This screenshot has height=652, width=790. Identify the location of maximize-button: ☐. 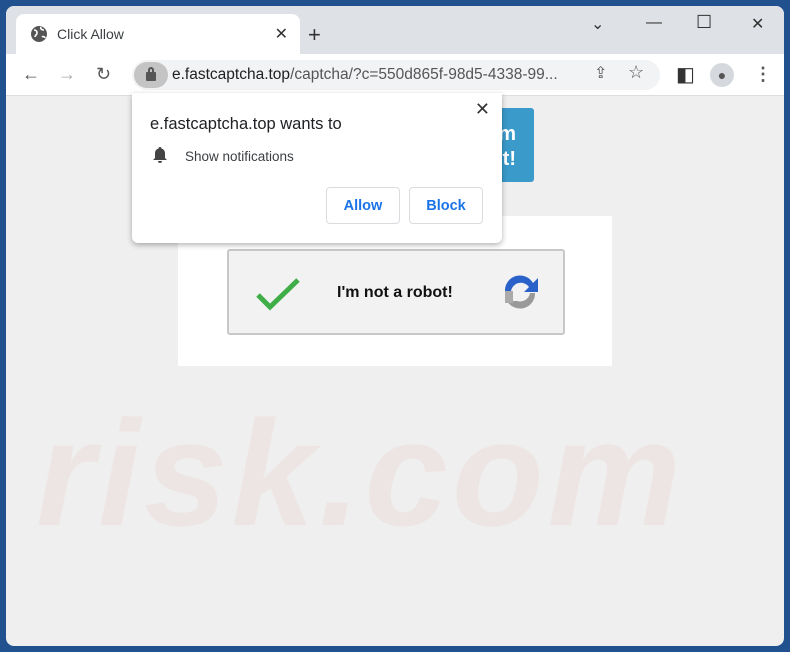
(704, 22).